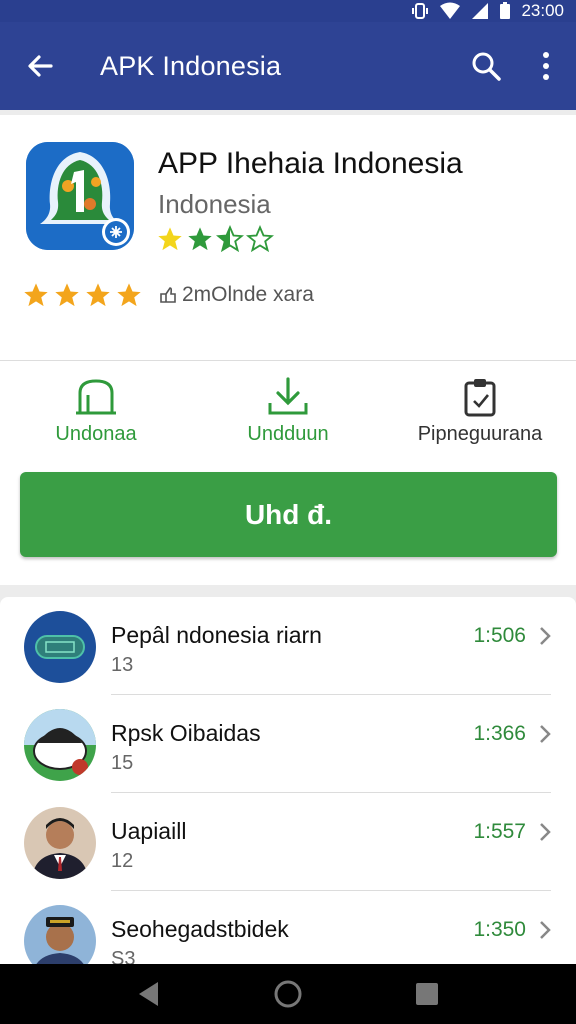 Image resolution: width=576 pixels, height=1024 pixels. Describe the element at coordinates (248, 294) in the screenshot. I see `app-meta-text: 2mOlnde xara` at that location.